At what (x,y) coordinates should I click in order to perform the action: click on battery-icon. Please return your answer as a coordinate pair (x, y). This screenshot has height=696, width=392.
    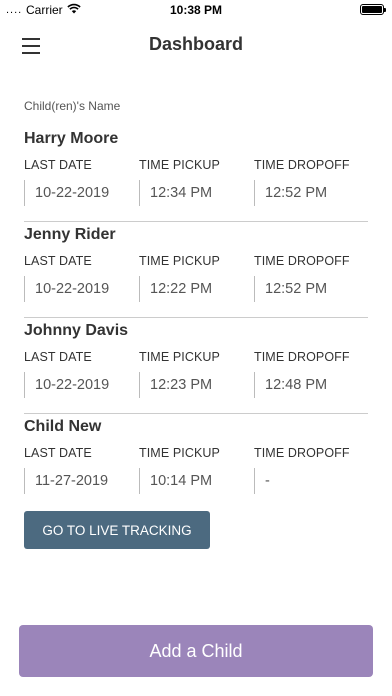
    Looking at the image, I should click on (373, 9).